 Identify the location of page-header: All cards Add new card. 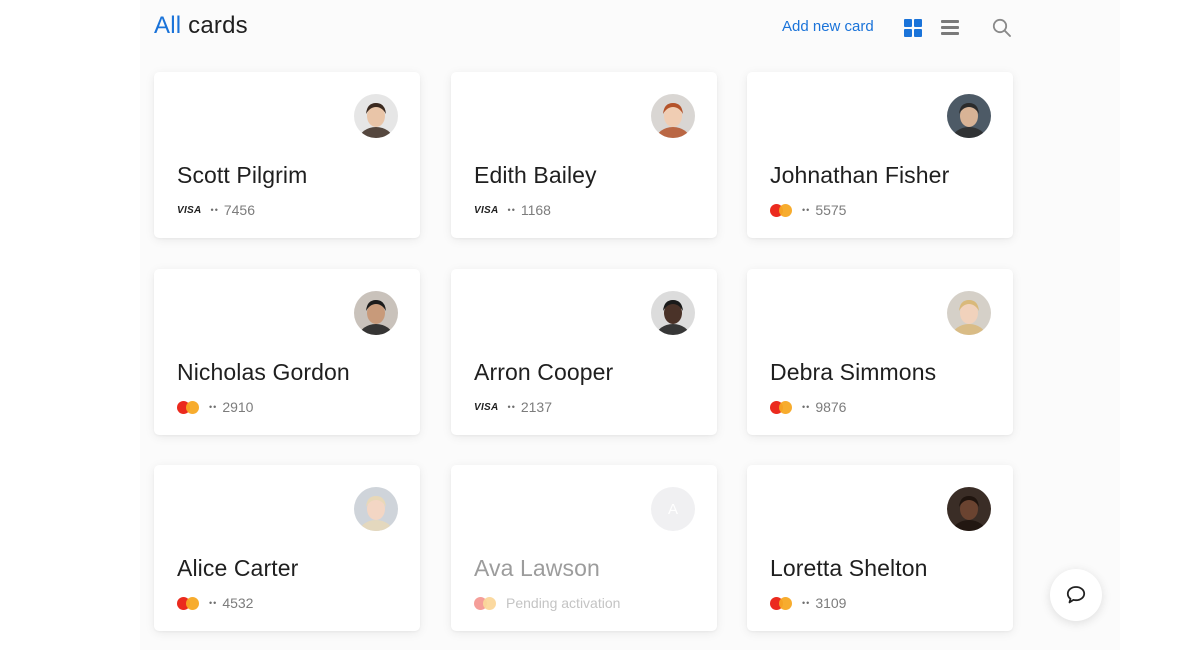
(584, 28).